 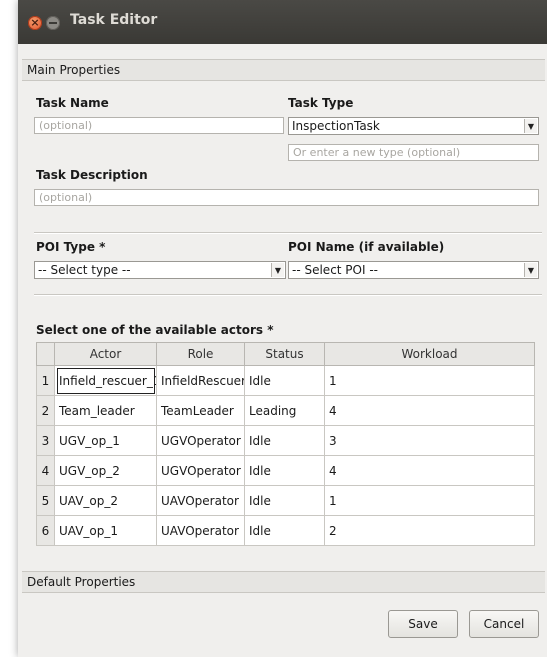 I want to click on task-description-input: (optional), so click(x=286, y=197).